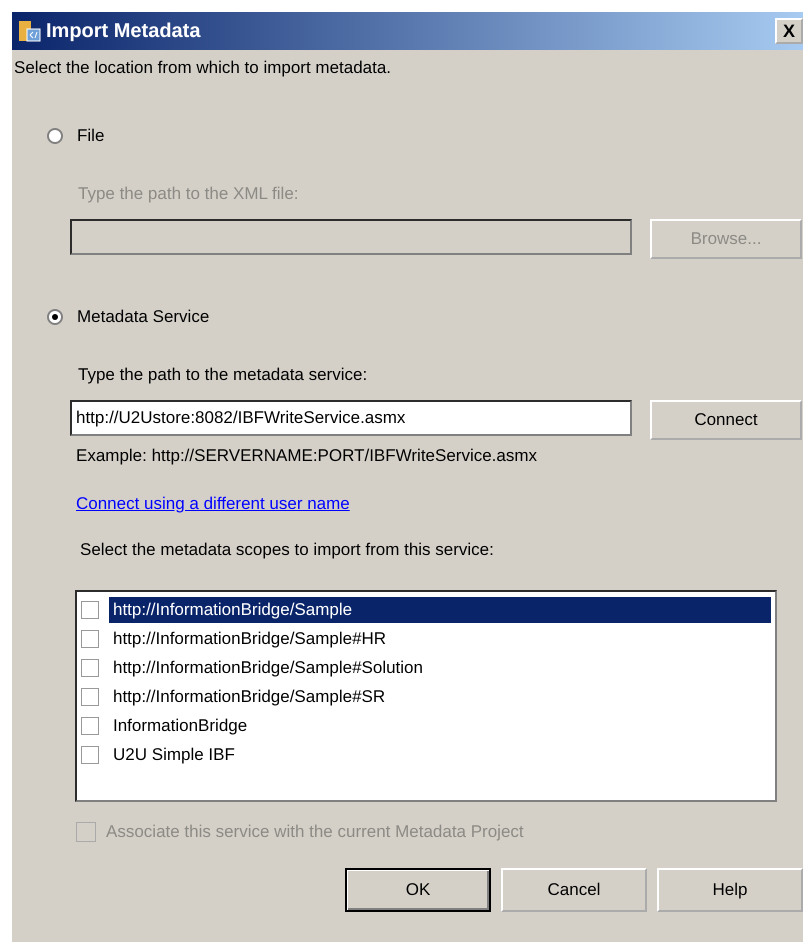 This screenshot has width=803, height=942. I want to click on close-button: X, so click(789, 31).